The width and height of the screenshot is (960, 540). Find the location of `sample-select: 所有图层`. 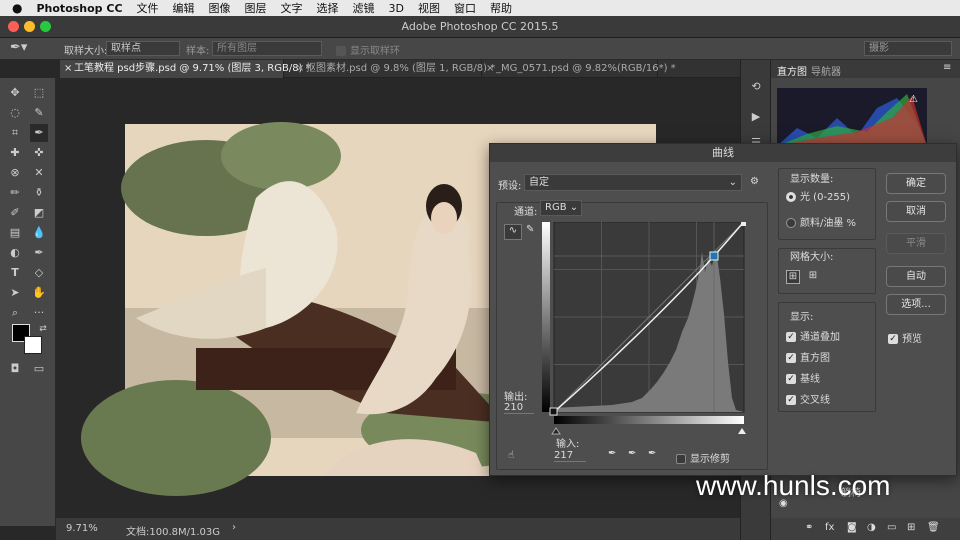

sample-select: 所有图层 is located at coordinates (267, 48).